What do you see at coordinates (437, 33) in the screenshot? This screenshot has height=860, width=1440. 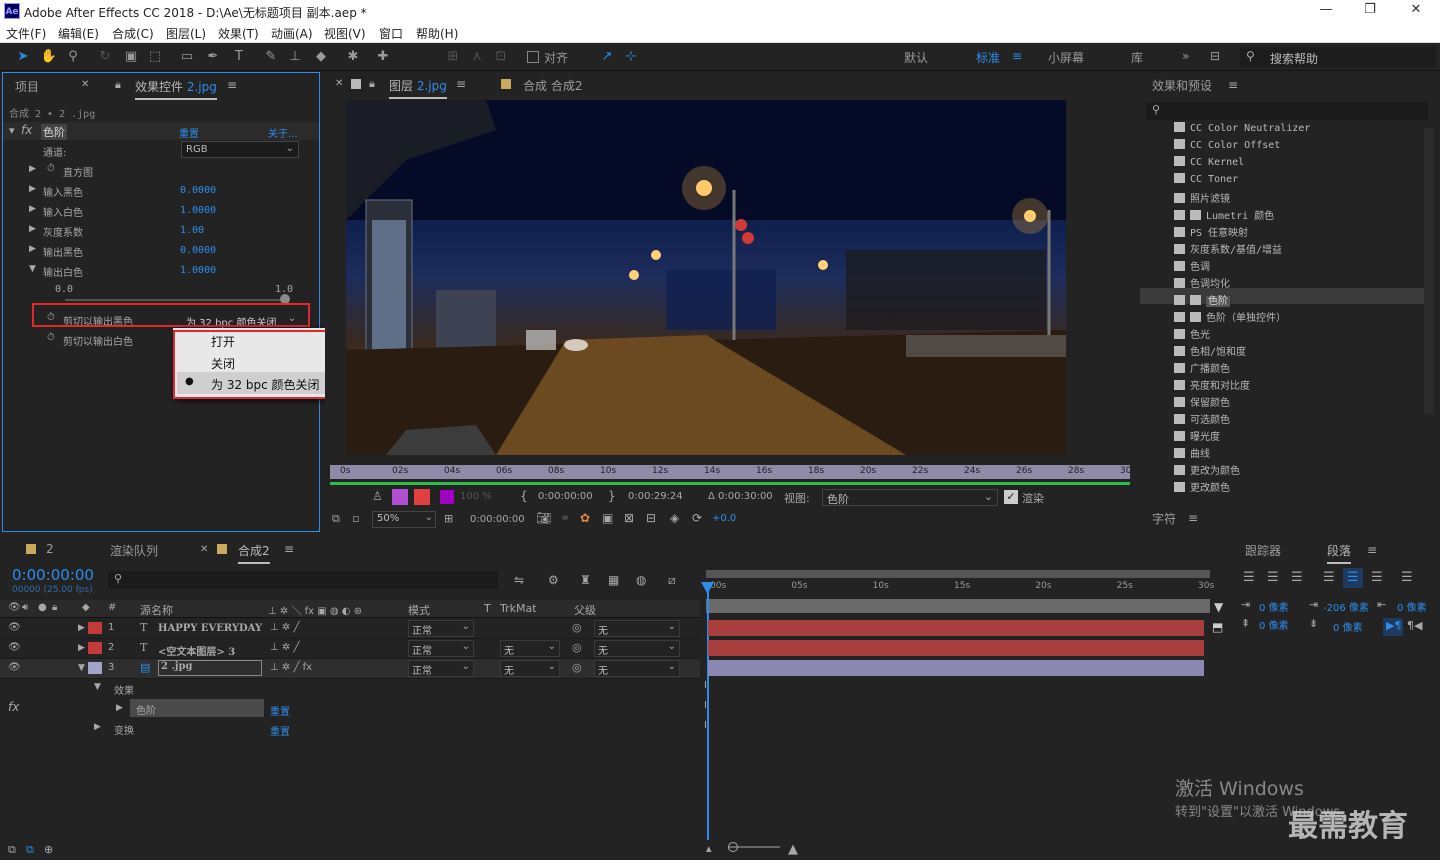 I see `menu-help: 帮助(H)` at bounding box center [437, 33].